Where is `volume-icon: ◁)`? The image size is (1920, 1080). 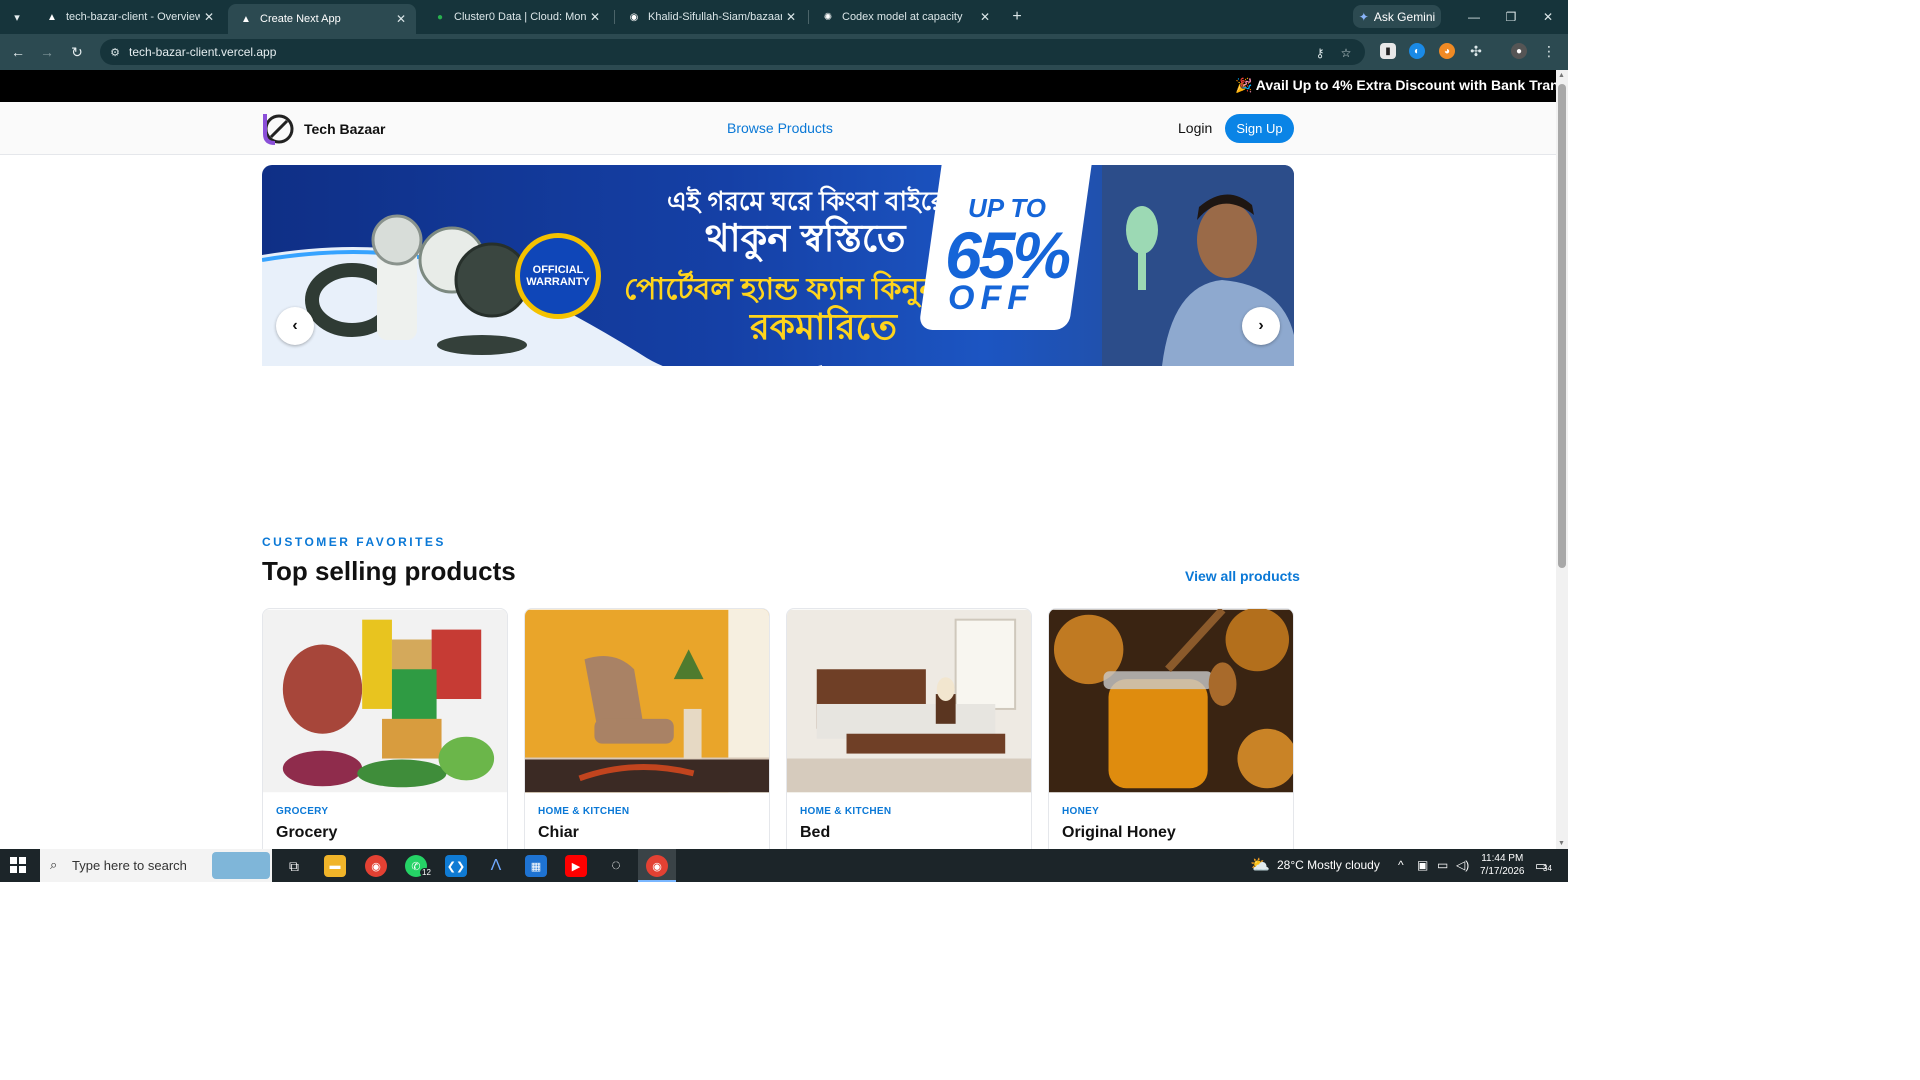 volume-icon: ◁) is located at coordinates (1462, 865).